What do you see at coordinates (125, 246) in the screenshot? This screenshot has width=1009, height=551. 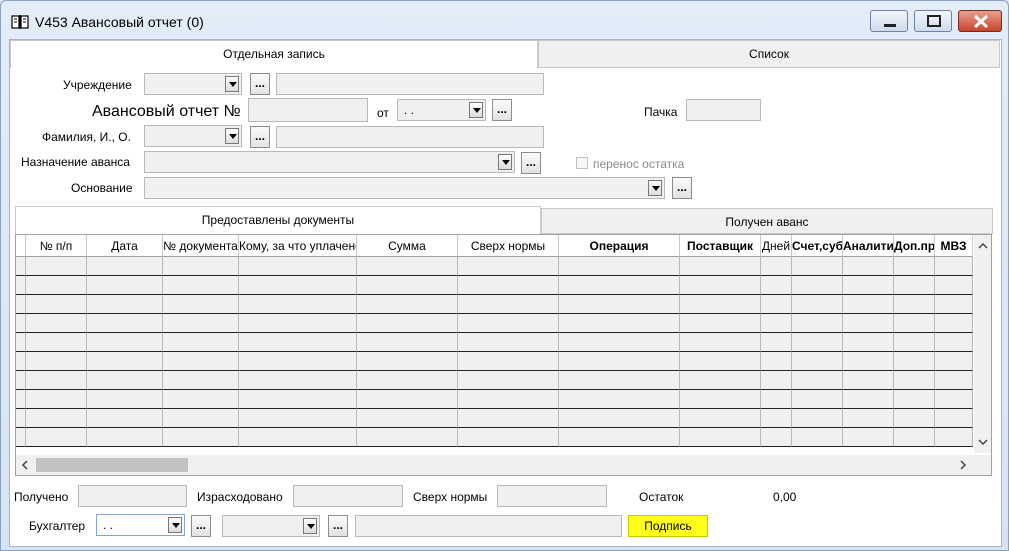 I see `grid-column-header: Дата` at bounding box center [125, 246].